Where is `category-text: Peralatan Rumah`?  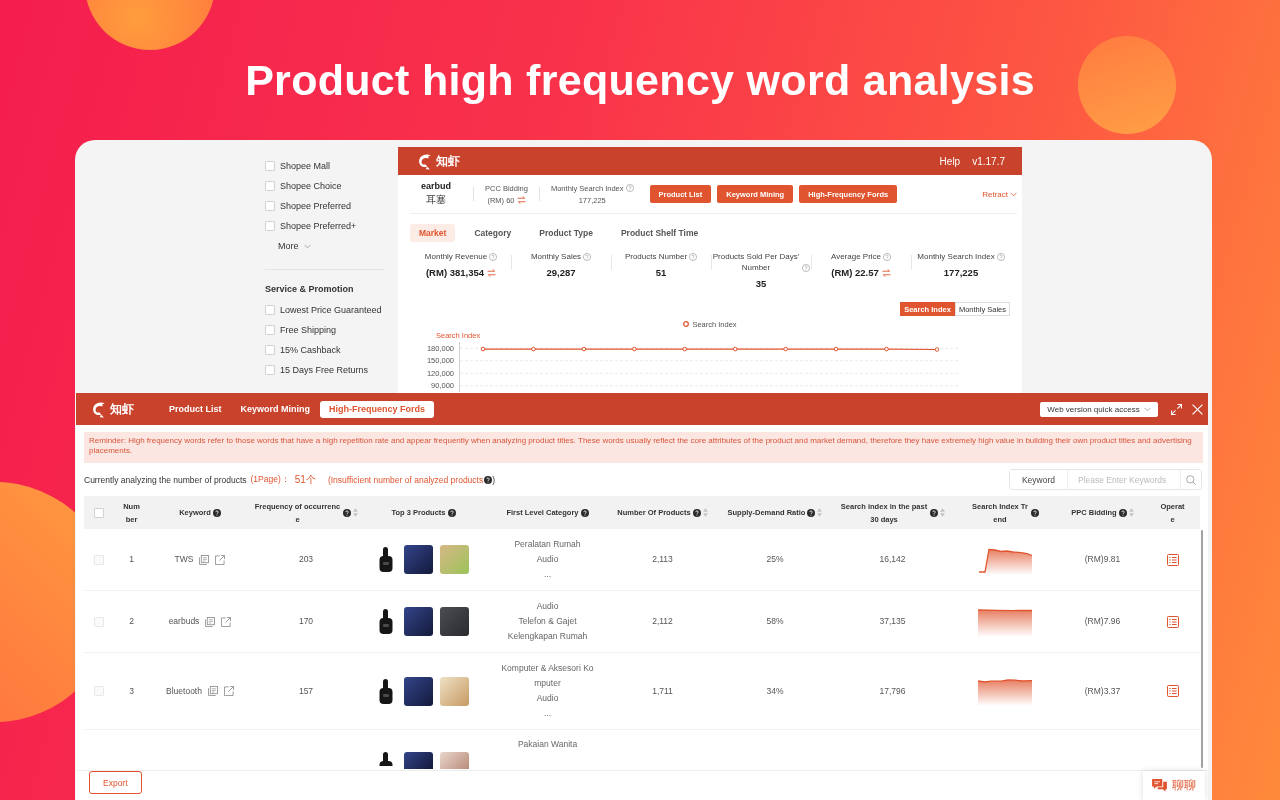
category-text: Peralatan Rumah is located at coordinates (547, 544).